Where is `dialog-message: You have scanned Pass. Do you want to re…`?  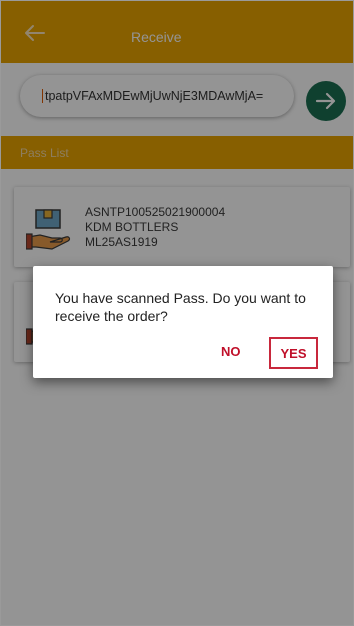
dialog-message: You have scanned Pass. Do you want to re… is located at coordinates (180, 307).